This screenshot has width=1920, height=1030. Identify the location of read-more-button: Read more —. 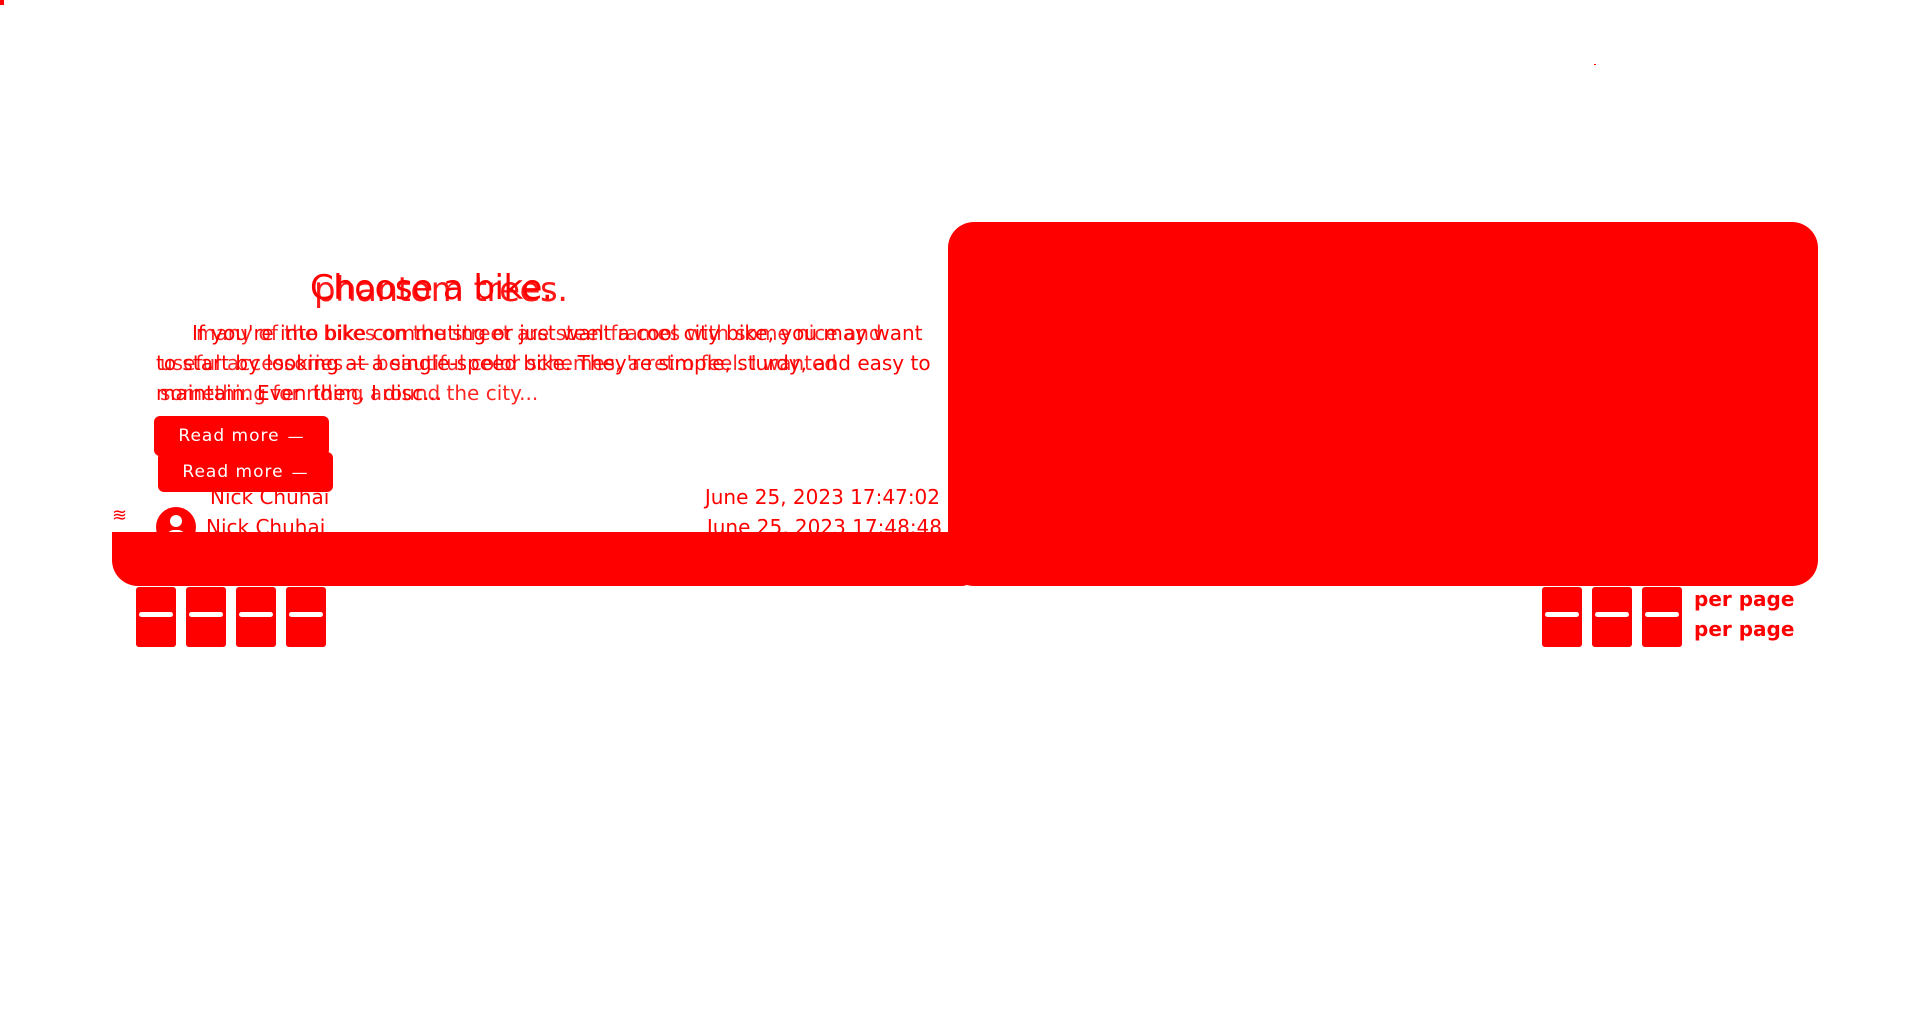
(241, 436).